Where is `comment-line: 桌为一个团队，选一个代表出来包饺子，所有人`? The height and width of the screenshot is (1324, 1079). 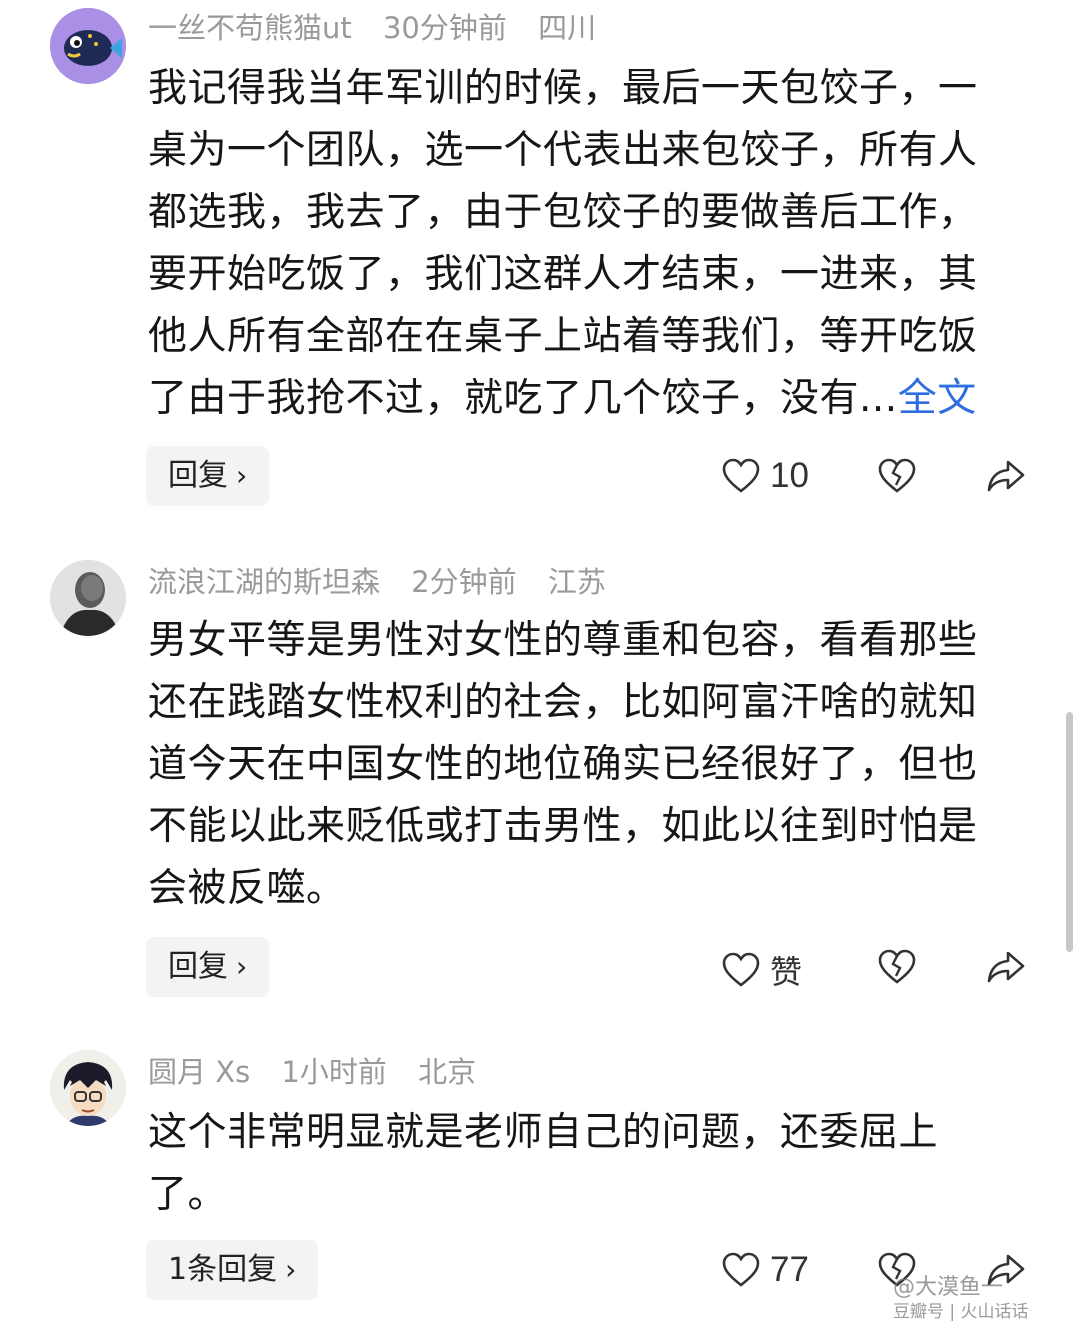 comment-line: 桌为一个团队，选一个代表出来包饺子，所有人 is located at coordinates (563, 150).